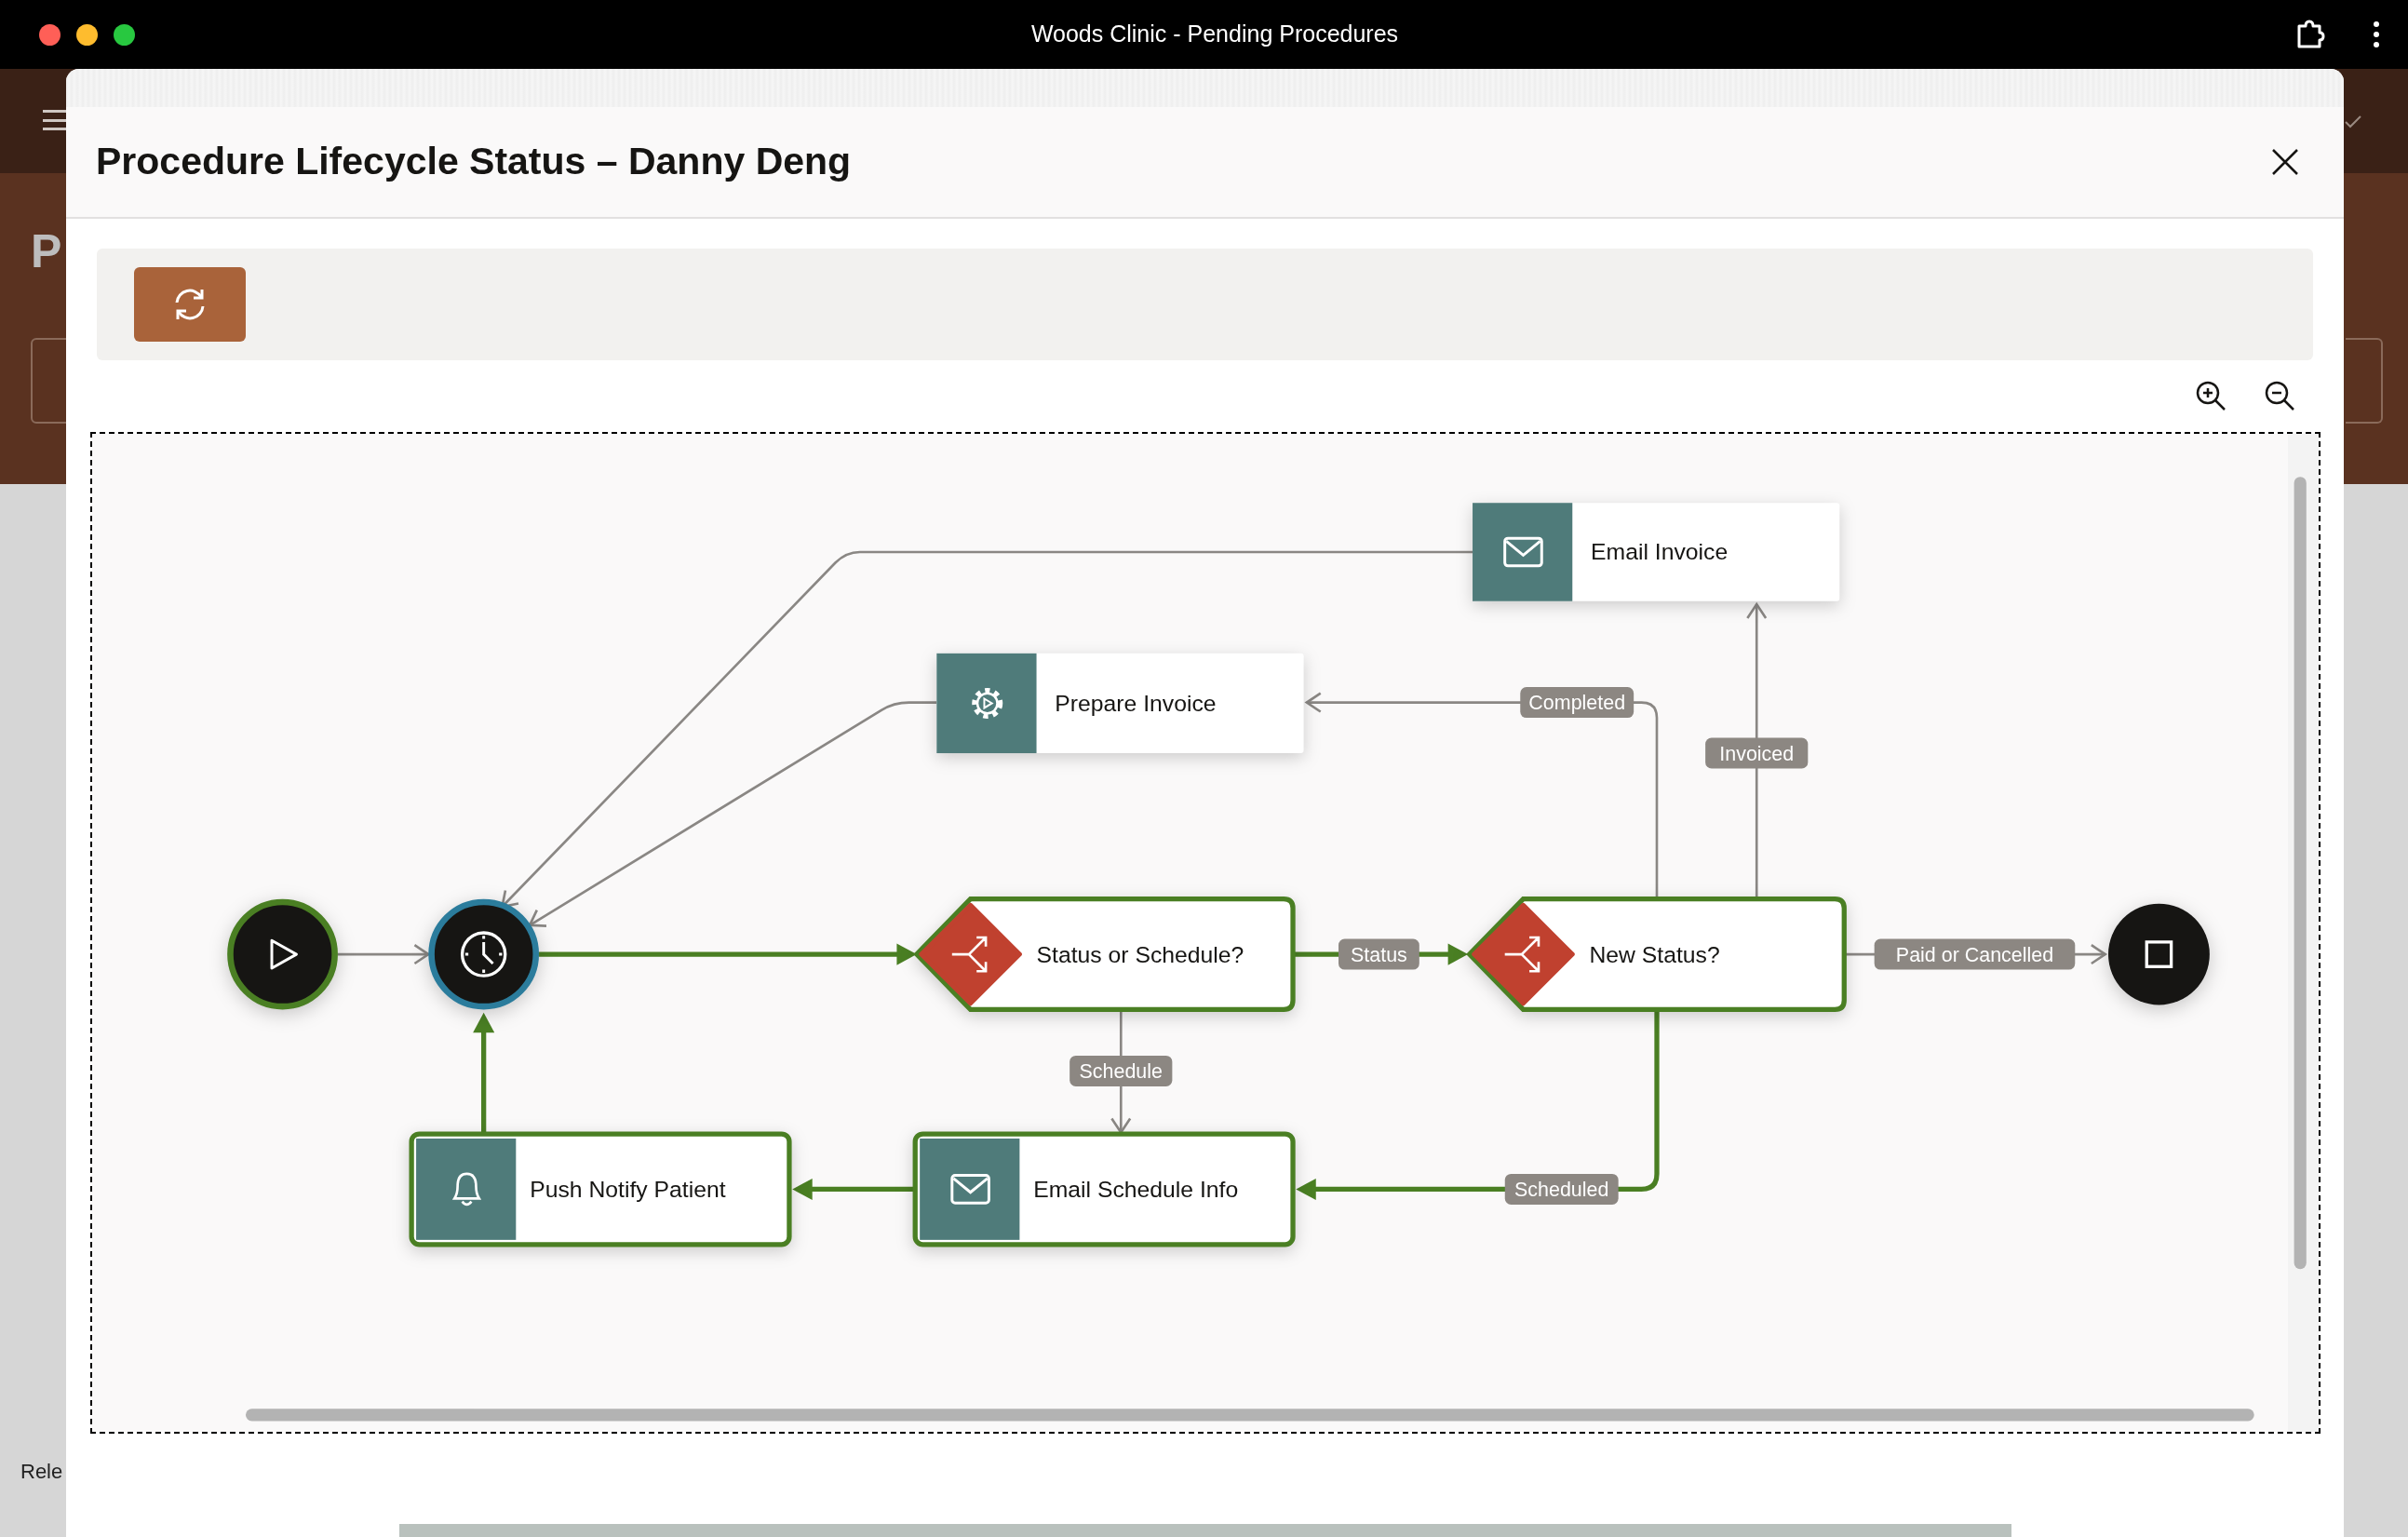 Image resolution: width=2408 pixels, height=1537 pixels. I want to click on task-label: Prepare Invoice, so click(1136, 703).